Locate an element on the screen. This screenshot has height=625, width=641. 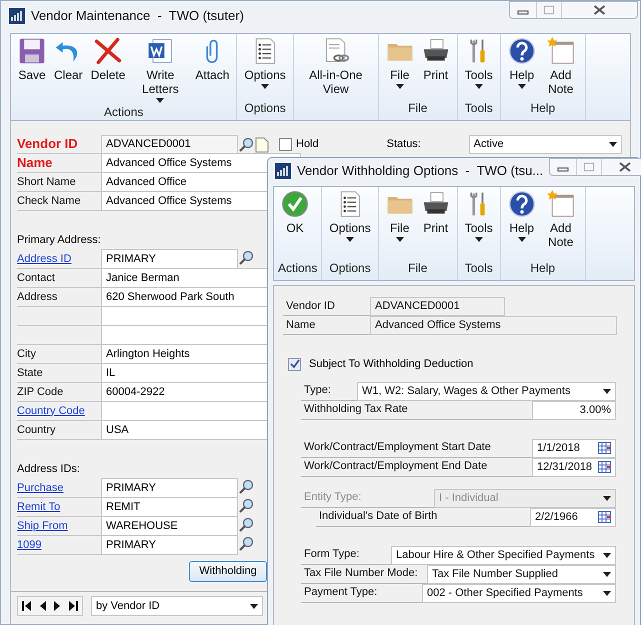
field-label: Entity Type: is located at coordinates (333, 498).